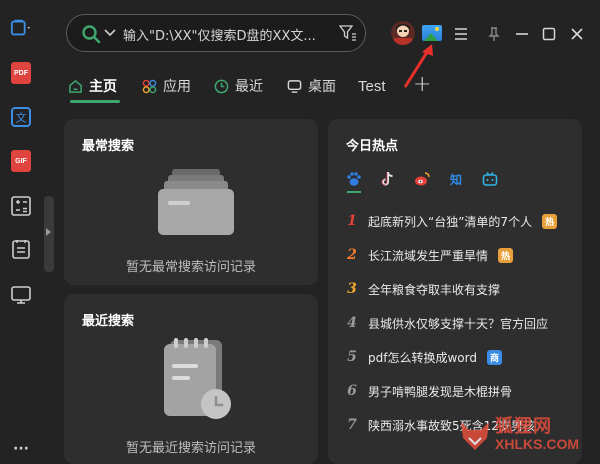  I want to click on tab-apps-label: 应用, so click(177, 87).